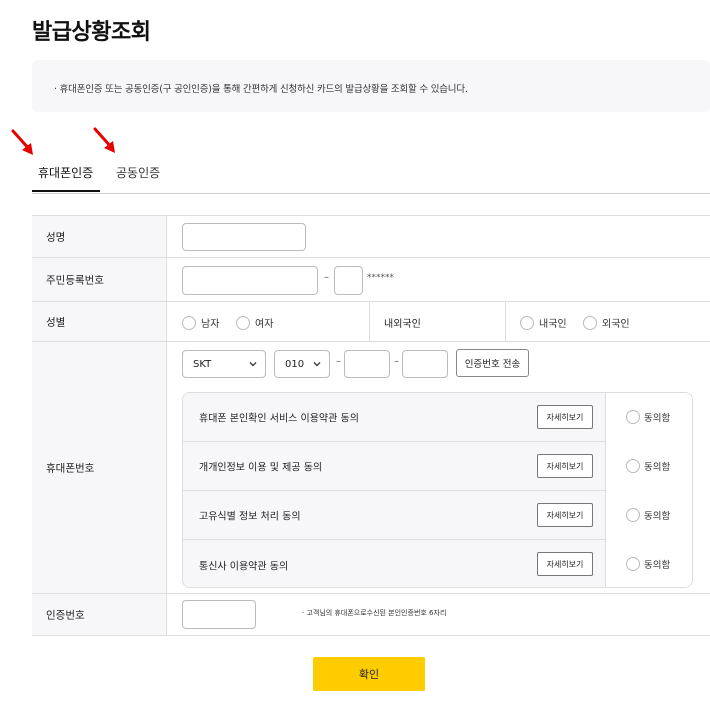 The image size is (710, 702). I want to click on confirm-button: 확인, so click(369, 674).